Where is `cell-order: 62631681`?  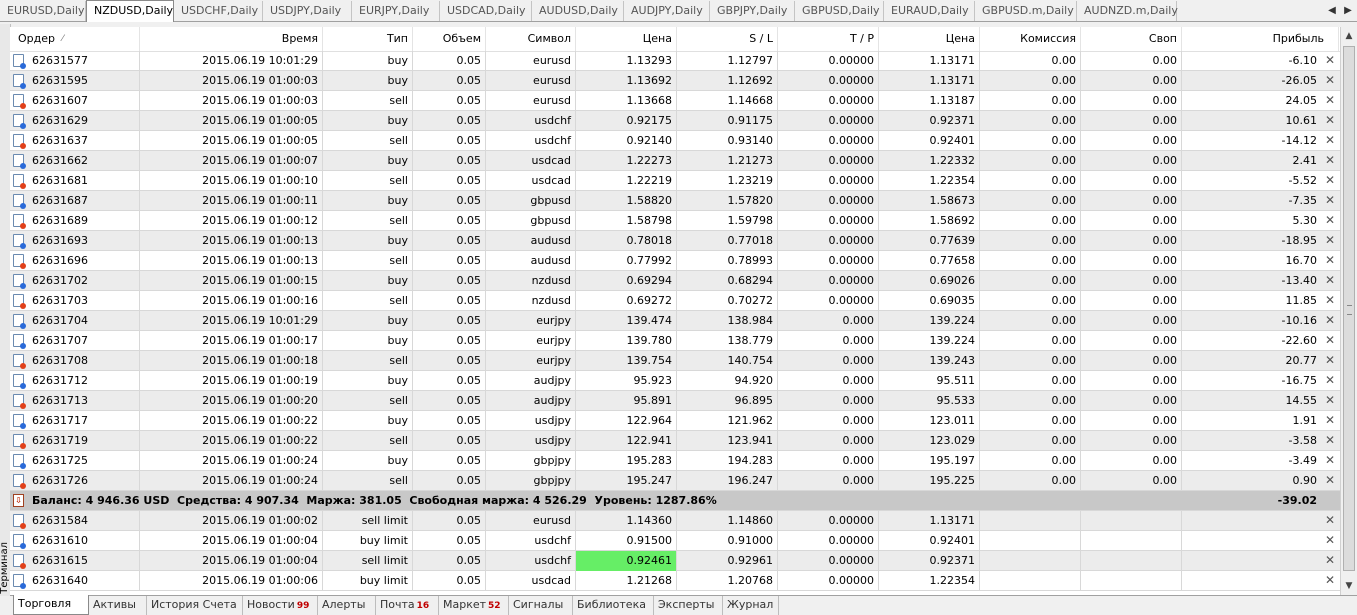
cell-order: 62631681 is located at coordinates (75, 181).